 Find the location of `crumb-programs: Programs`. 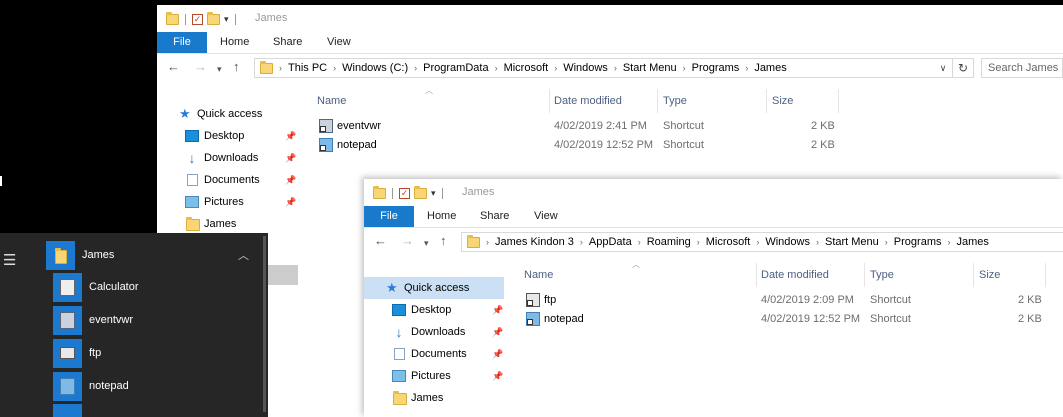

crumb-programs: Programs is located at coordinates (918, 242).